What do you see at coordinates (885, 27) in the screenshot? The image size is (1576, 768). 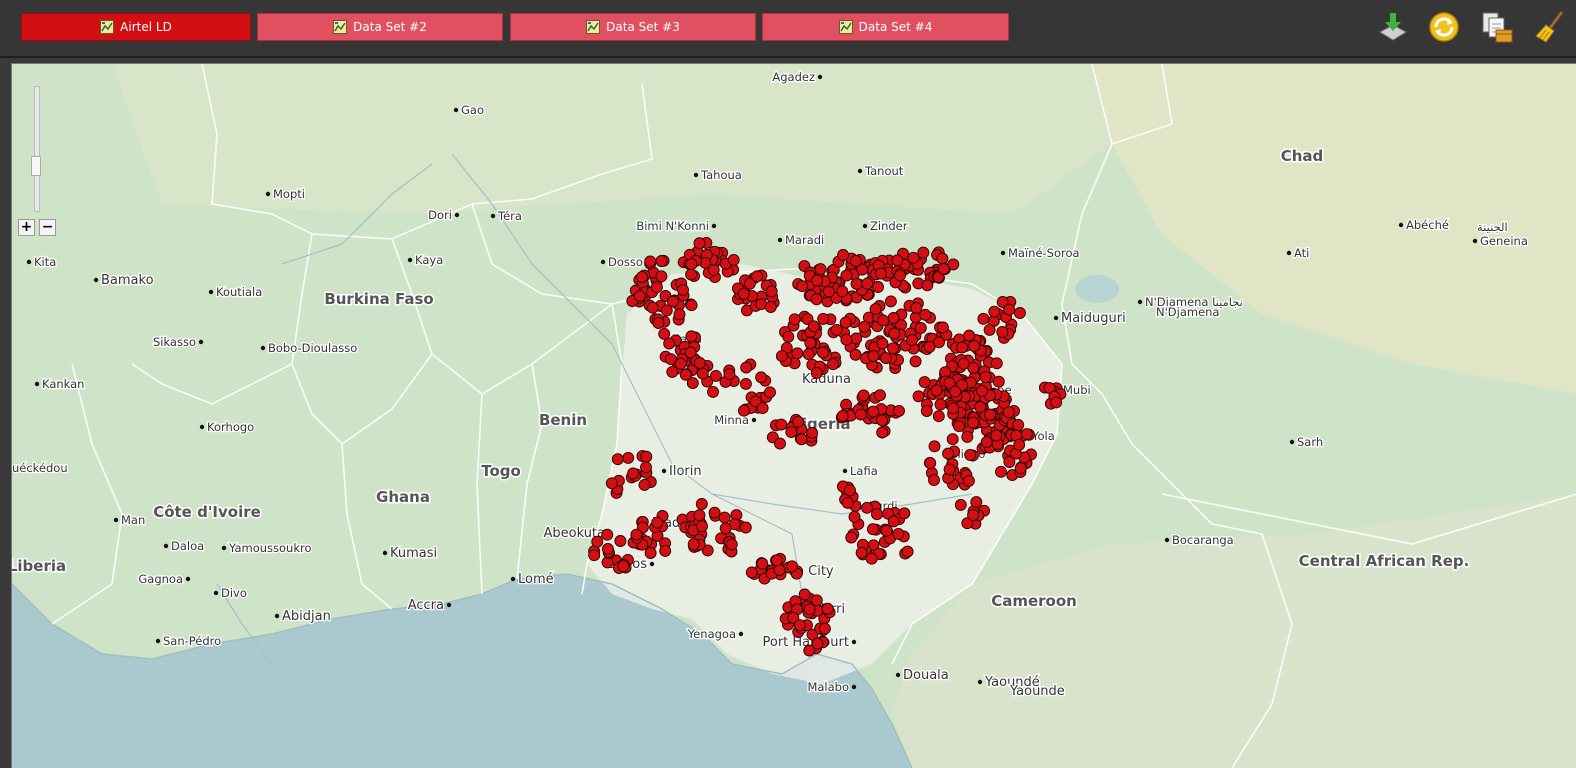 I see `tab-data-set-4: Data Set #4` at bounding box center [885, 27].